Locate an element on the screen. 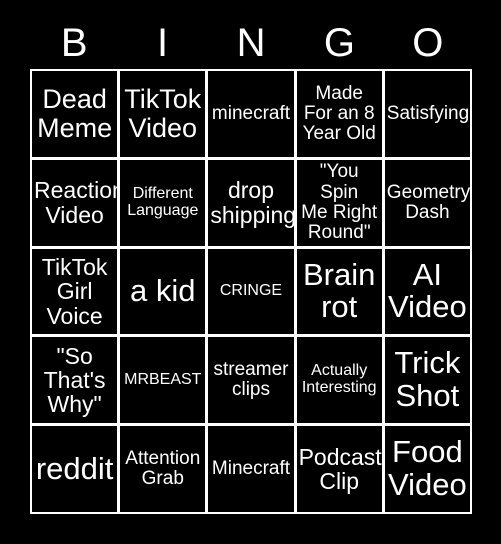 The image size is (501, 544). bingo-cell: drop shipping is located at coordinates (251, 202).